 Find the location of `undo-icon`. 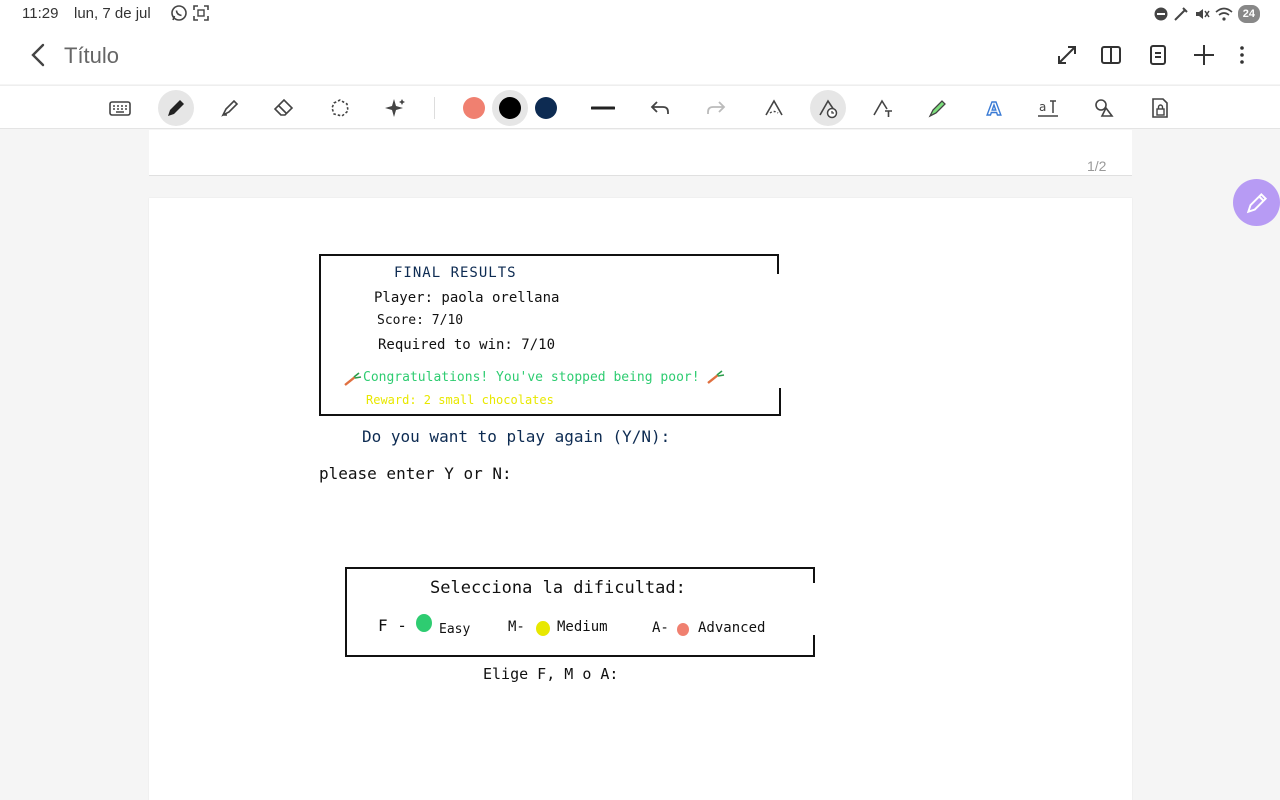

undo-icon is located at coordinates (659, 107).